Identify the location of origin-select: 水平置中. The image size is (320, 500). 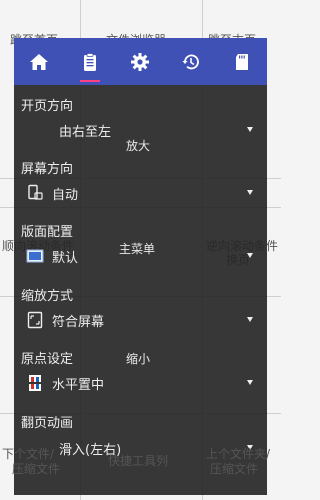
(141, 383).